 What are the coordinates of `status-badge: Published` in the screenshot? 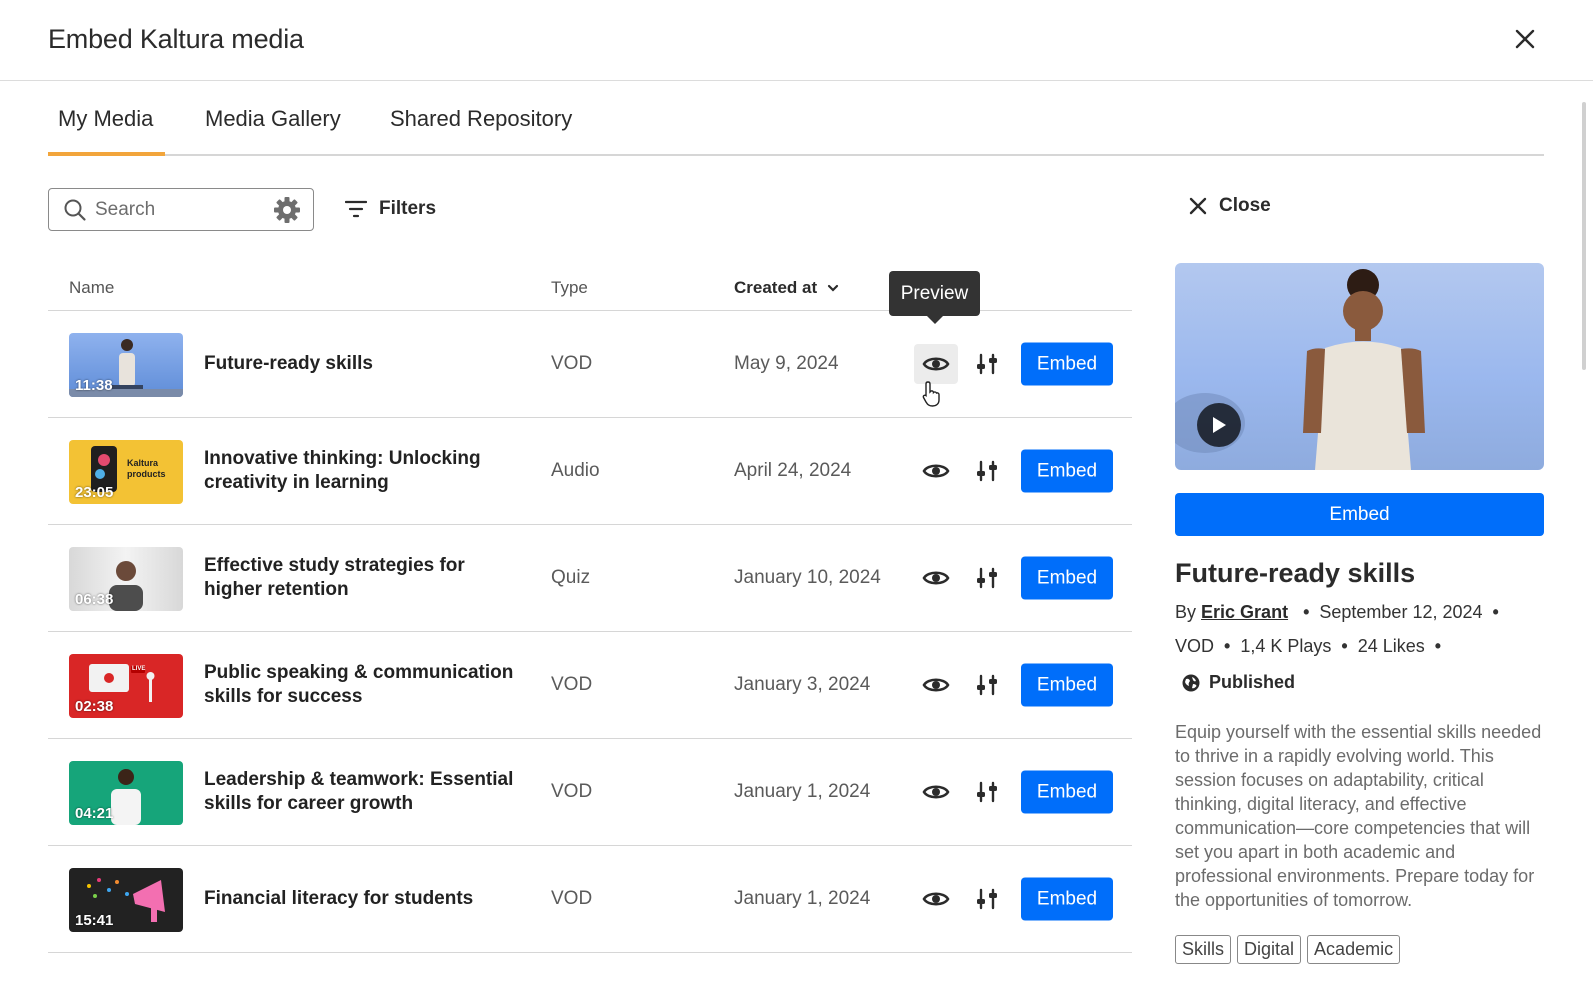 It's located at (1238, 682).